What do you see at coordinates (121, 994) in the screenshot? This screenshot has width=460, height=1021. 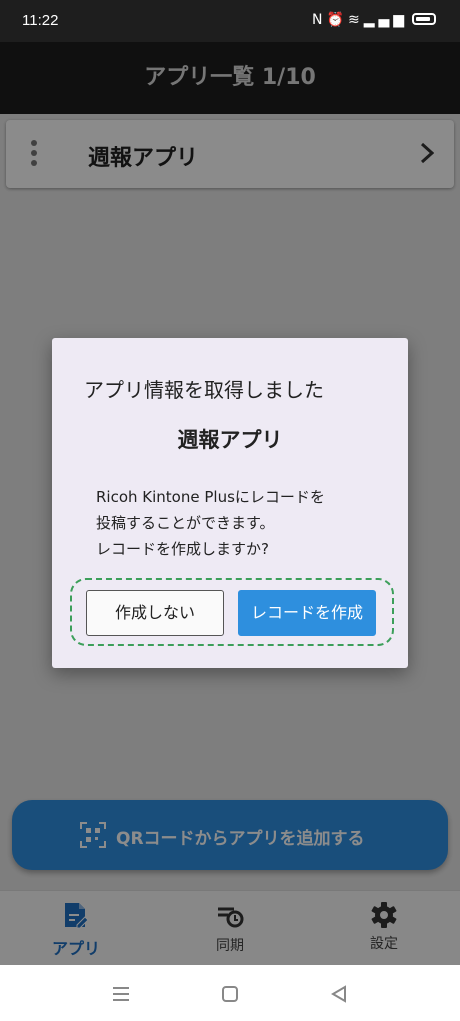 I see `recents-menu-icon` at bounding box center [121, 994].